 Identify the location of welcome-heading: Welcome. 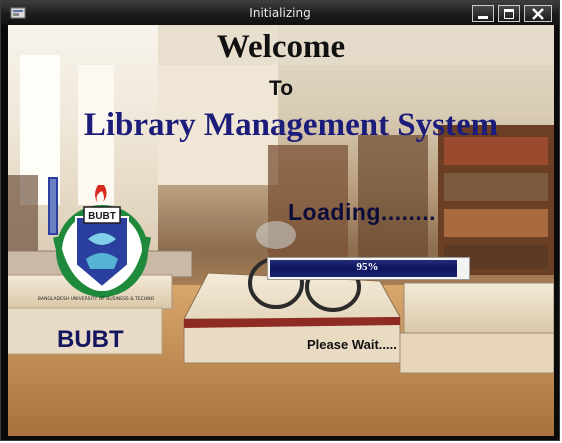
(281, 47).